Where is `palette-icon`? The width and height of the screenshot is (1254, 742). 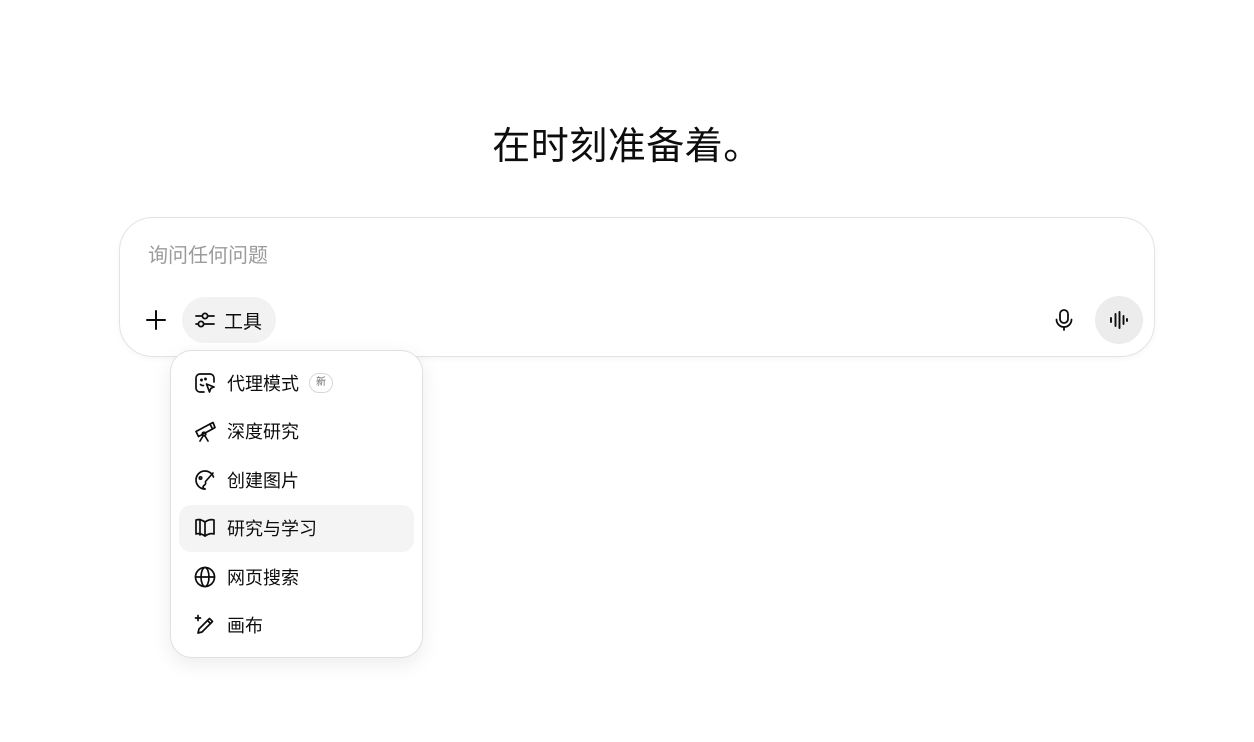 palette-icon is located at coordinates (205, 480).